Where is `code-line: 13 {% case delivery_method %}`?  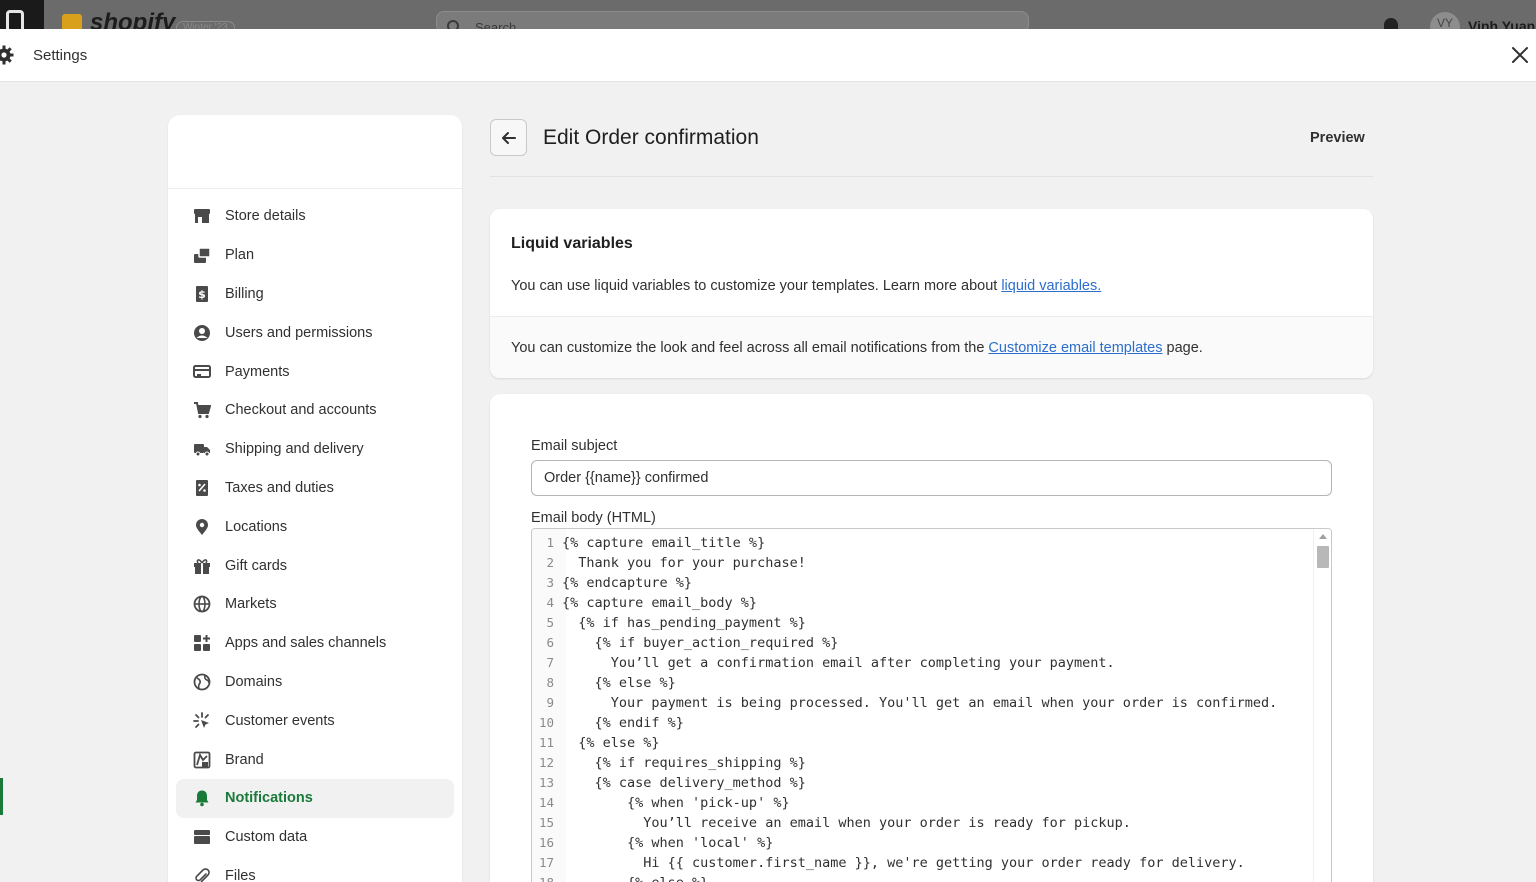
code-line: 13 {% case delivery_method %} is located at coordinates (923, 783).